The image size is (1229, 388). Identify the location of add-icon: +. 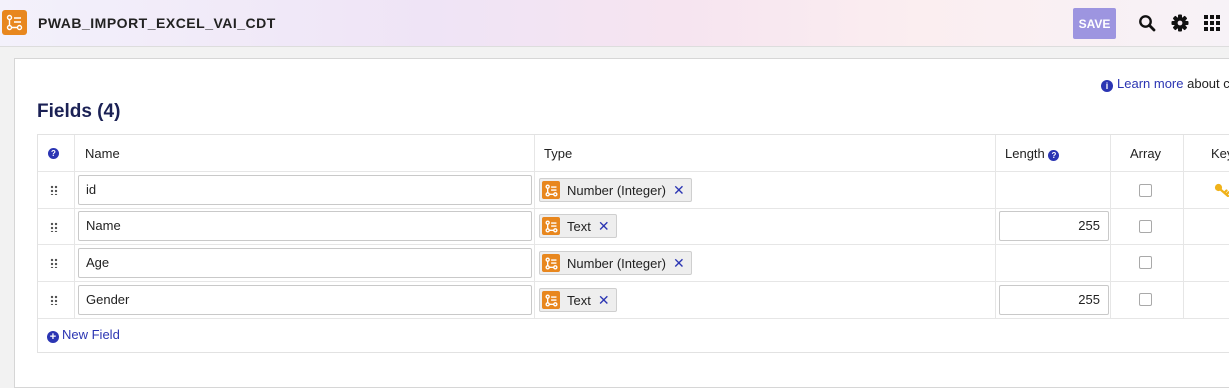
(53, 337).